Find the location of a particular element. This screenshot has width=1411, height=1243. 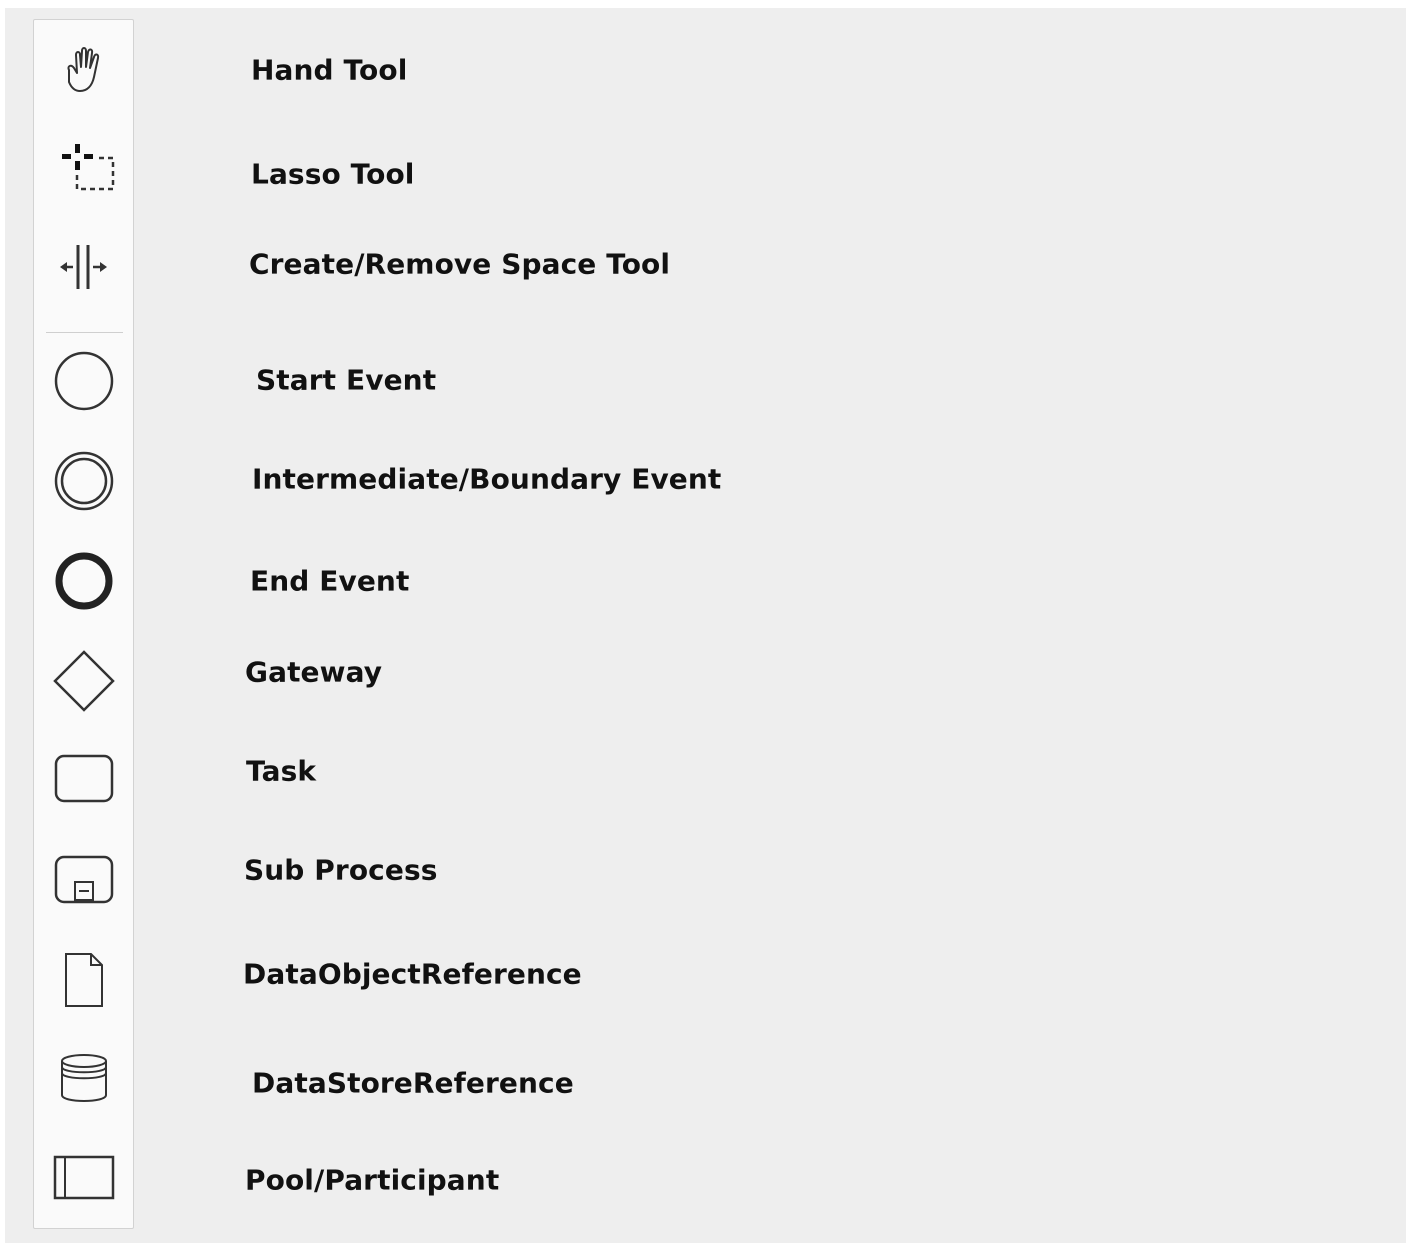

data-object-icon is located at coordinates (83, 980).